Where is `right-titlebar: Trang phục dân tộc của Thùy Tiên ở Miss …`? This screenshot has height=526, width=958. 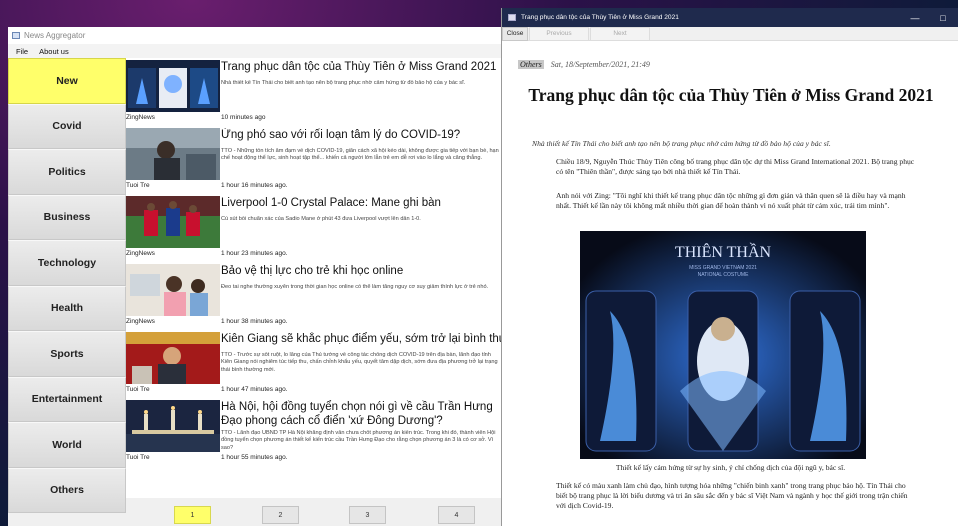 right-titlebar: Trang phục dân tộc của Thùy Tiên ở Miss … is located at coordinates (730, 17).